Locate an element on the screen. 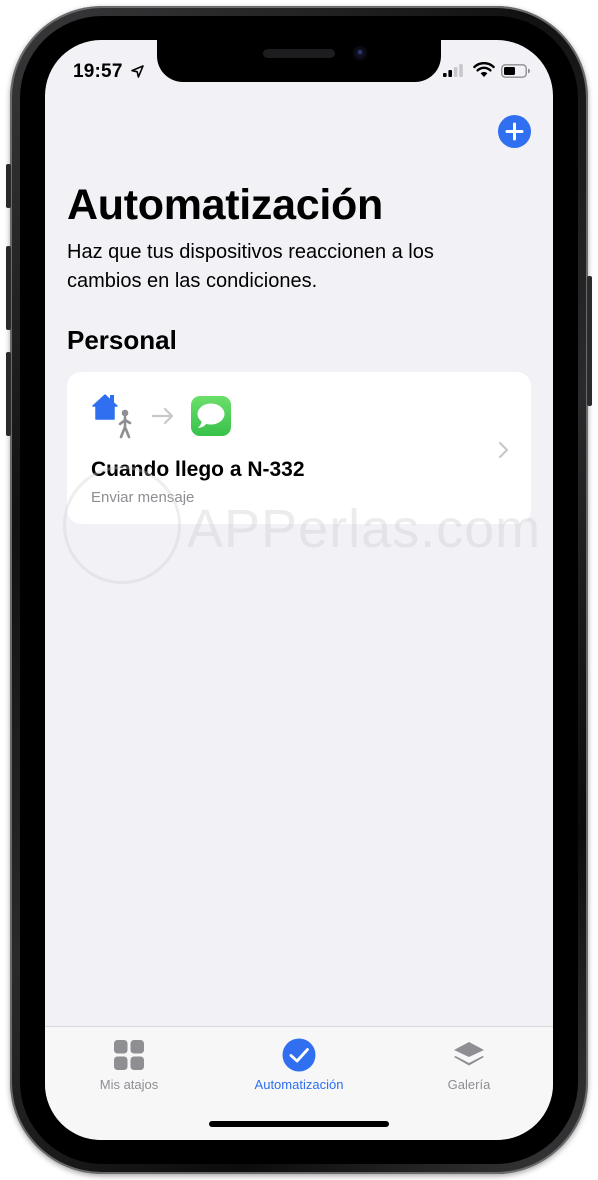 This screenshot has height=1180, width=598. front-camera is located at coordinates (360, 53).